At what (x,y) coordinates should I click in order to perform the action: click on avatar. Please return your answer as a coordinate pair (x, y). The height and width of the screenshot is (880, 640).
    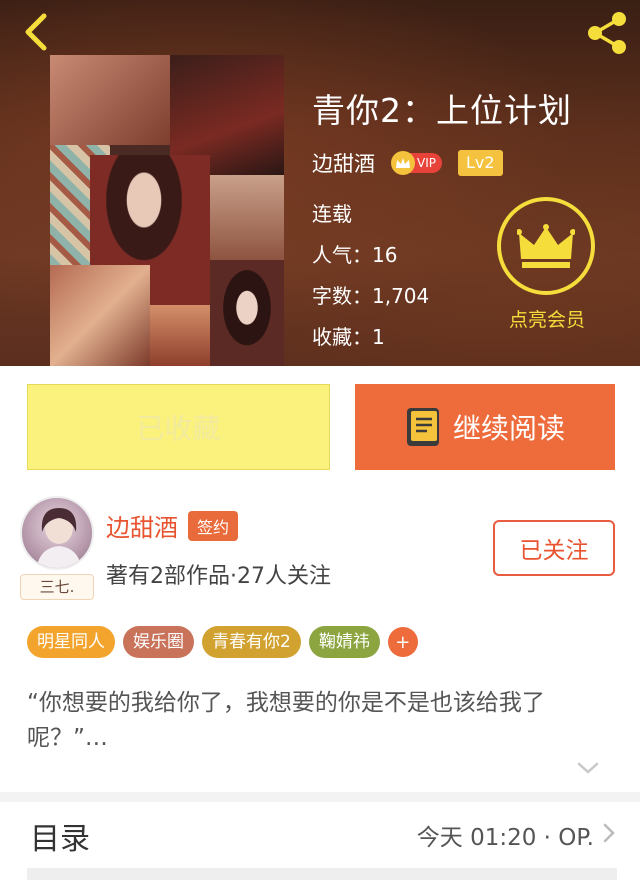
    Looking at the image, I should click on (57, 533).